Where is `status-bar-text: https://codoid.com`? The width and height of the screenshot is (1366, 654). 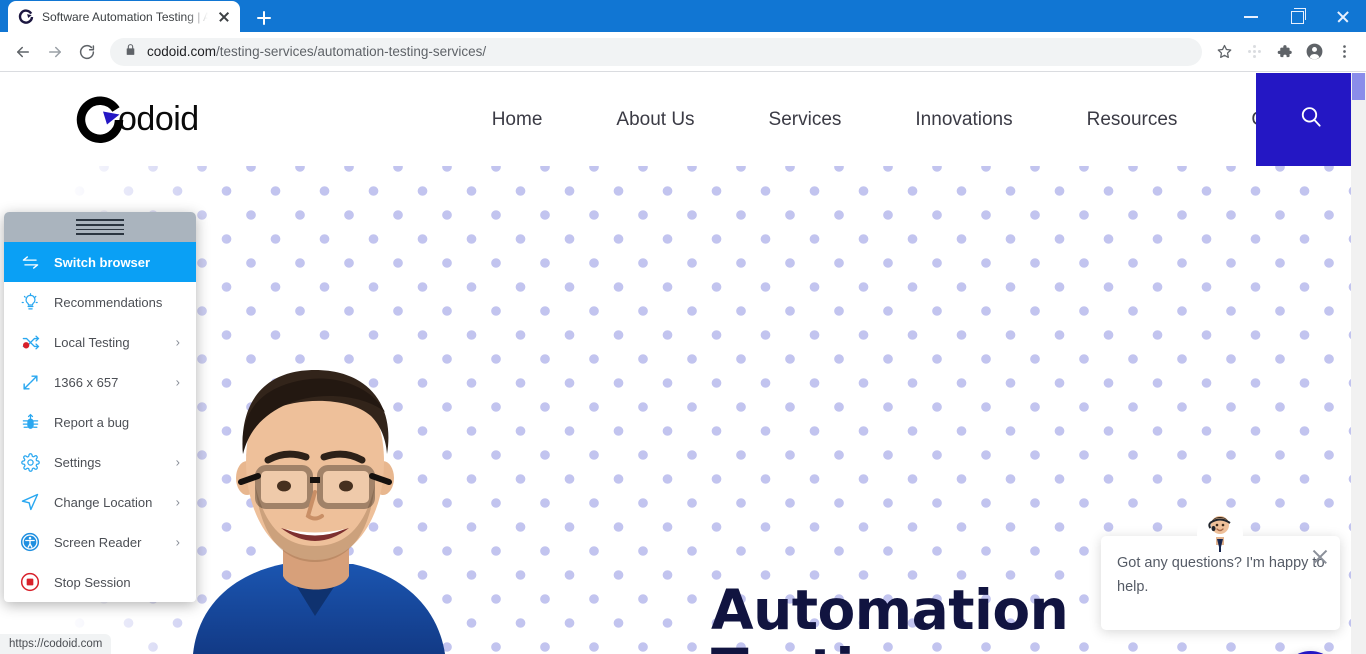
status-bar-text: https://codoid.com is located at coordinates (56, 644).